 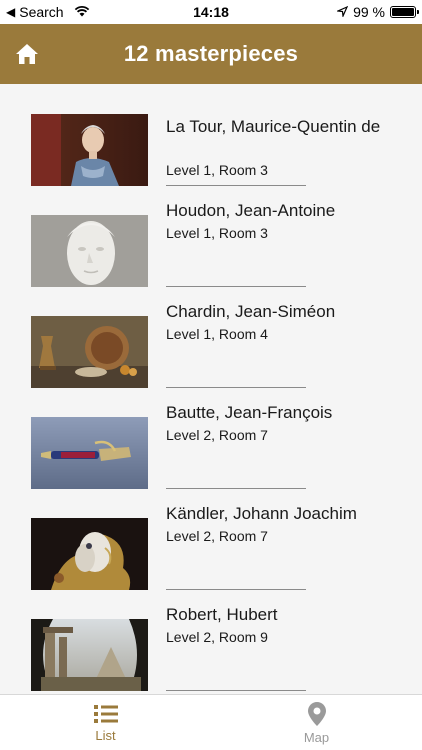 What do you see at coordinates (105, 713) in the screenshot?
I see `list-icon` at bounding box center [105, 713].